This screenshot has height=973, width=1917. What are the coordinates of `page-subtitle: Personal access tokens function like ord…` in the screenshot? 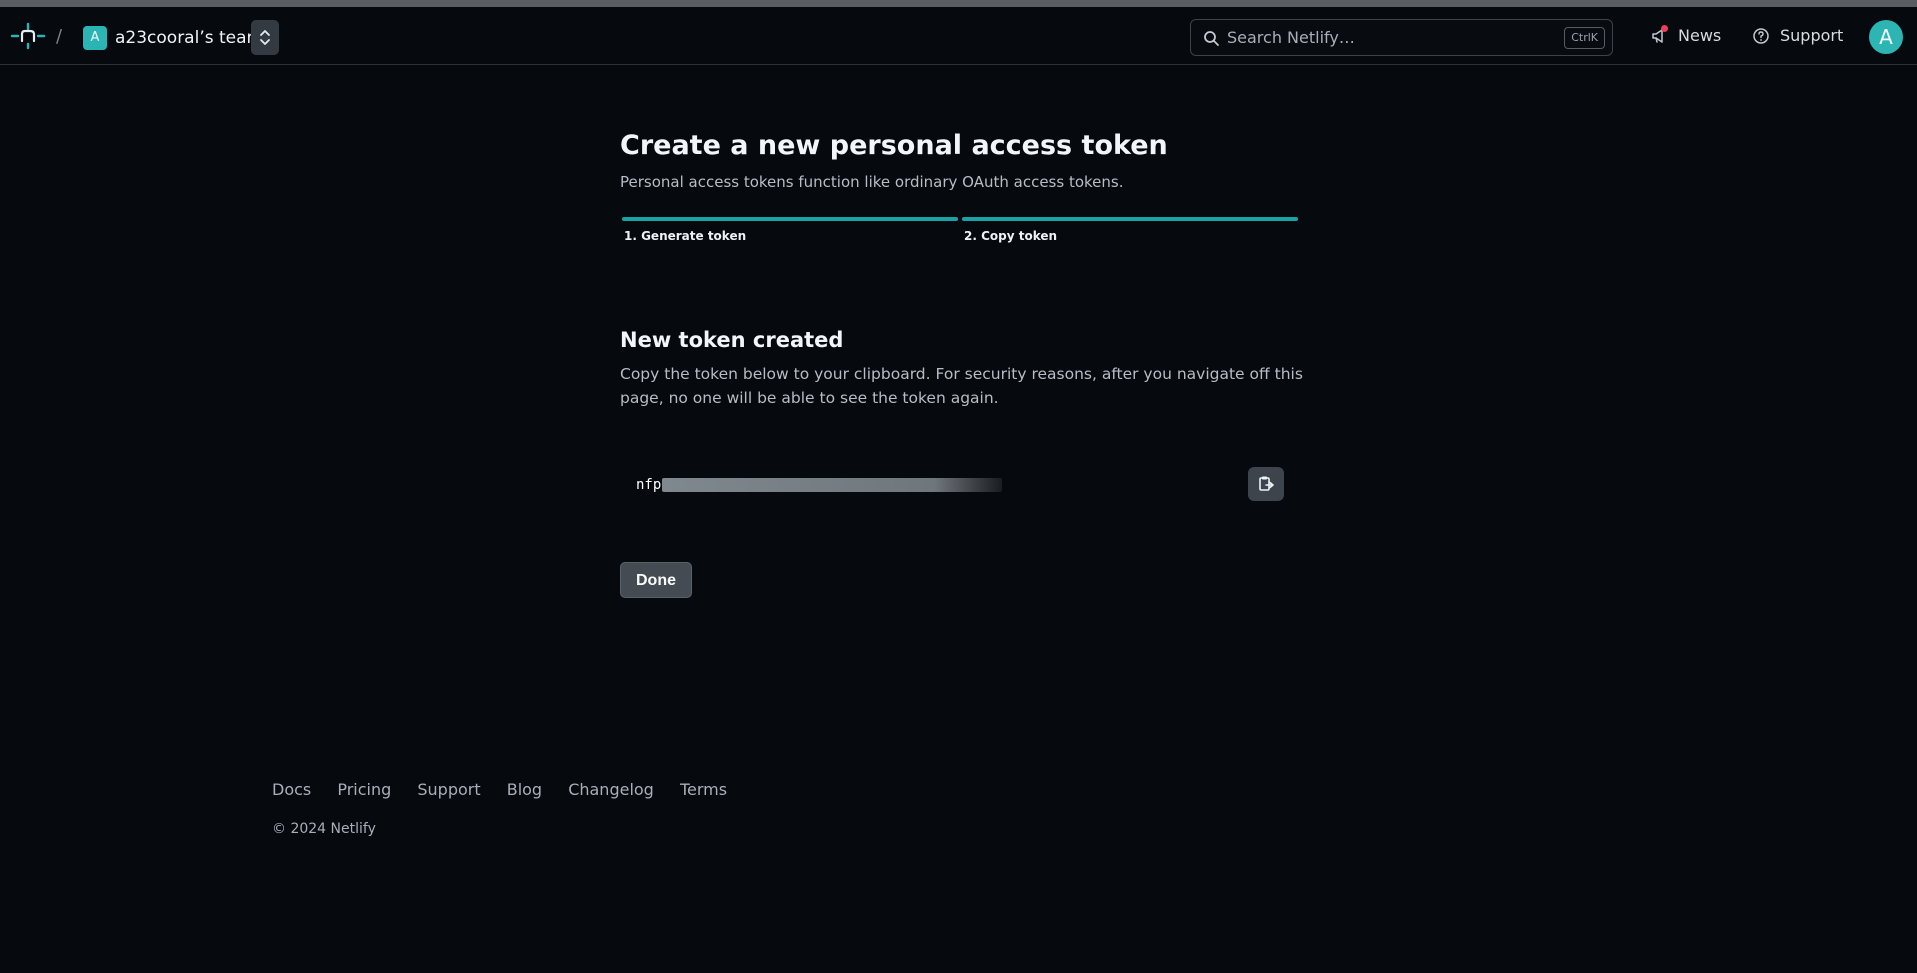 It's located at (872, 182).